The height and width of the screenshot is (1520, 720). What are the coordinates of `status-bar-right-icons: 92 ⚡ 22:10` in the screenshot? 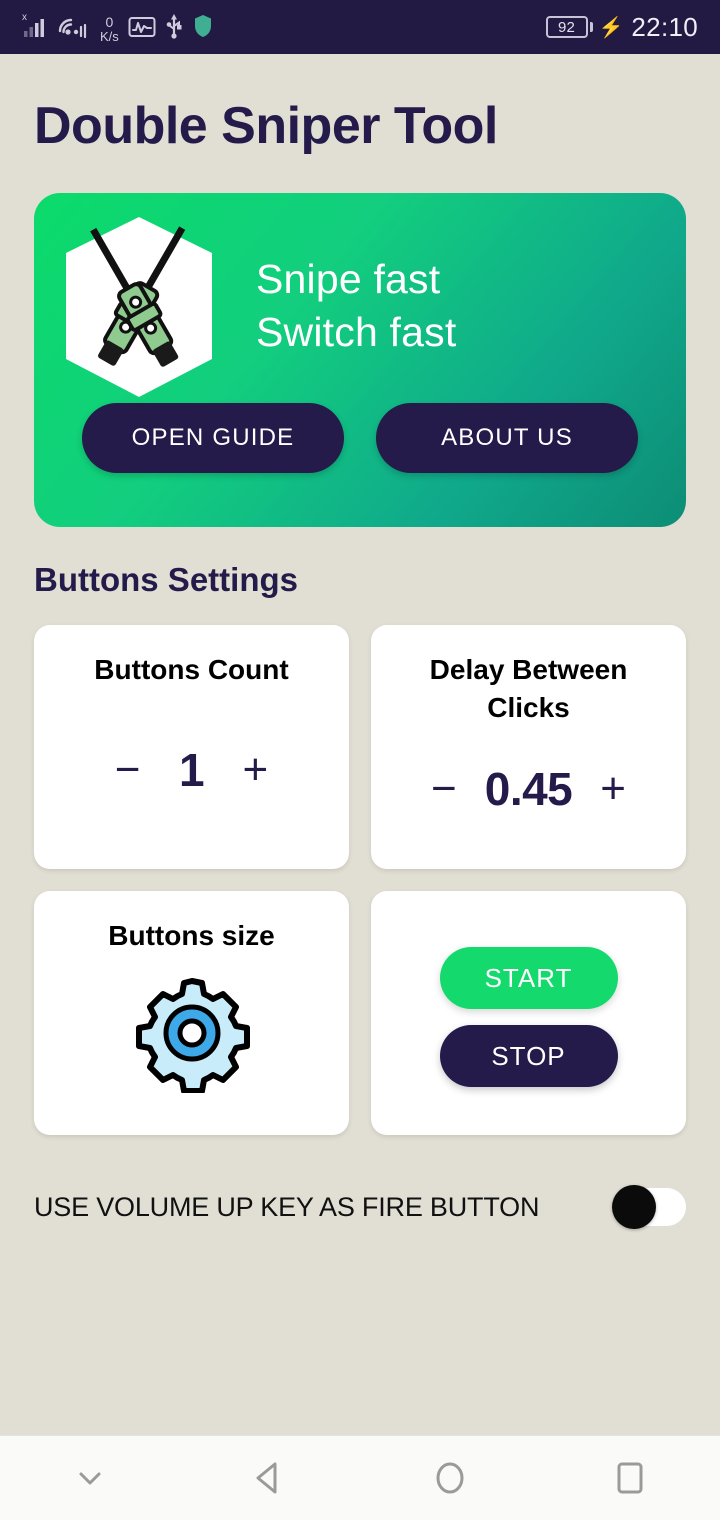 It's located at (621, 27).